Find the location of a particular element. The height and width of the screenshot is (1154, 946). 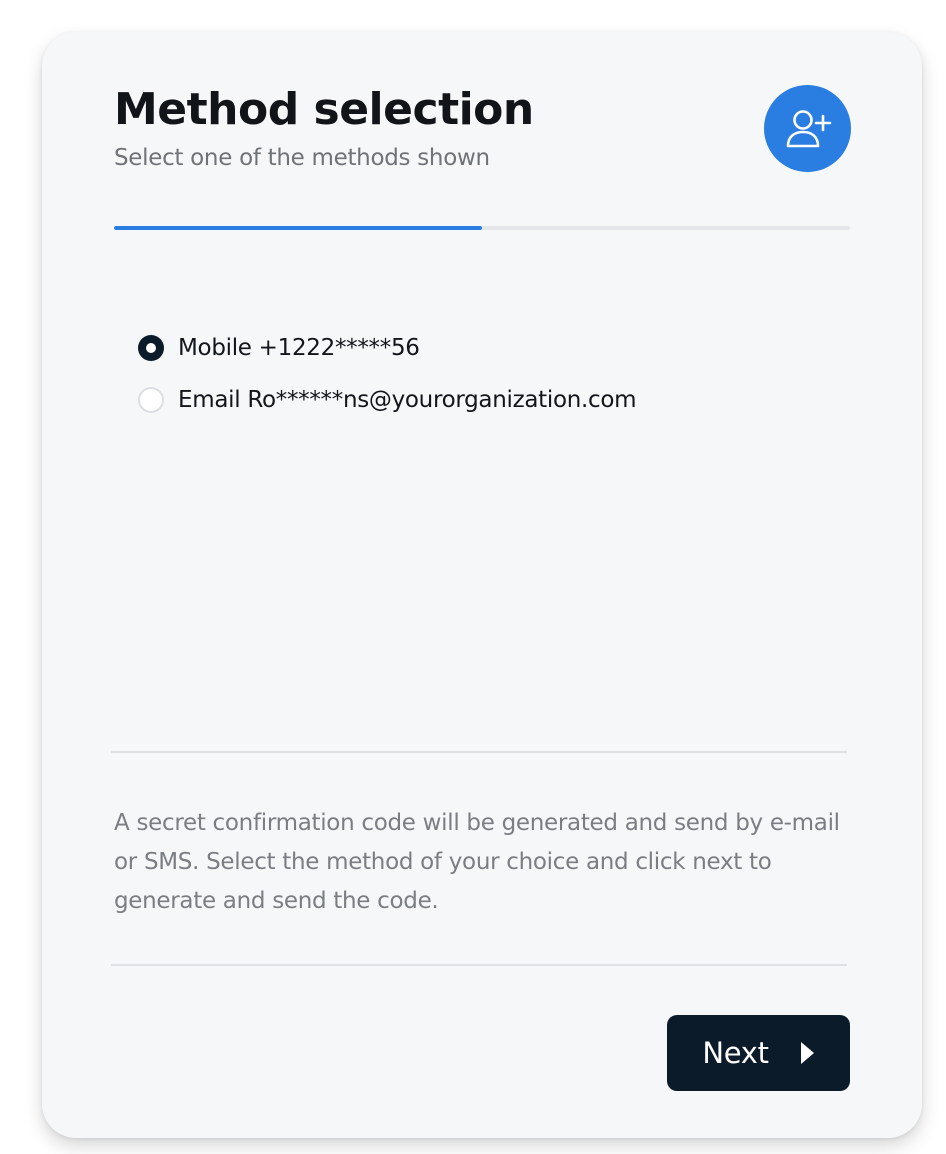

step-progress-bar is located at coordinates (482, 228).